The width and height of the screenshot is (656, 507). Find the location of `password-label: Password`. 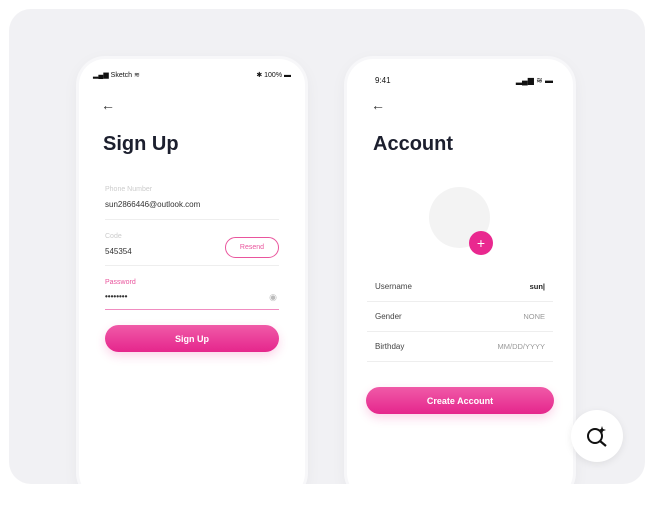

password-label: Password is located at coordinates (120, 282).